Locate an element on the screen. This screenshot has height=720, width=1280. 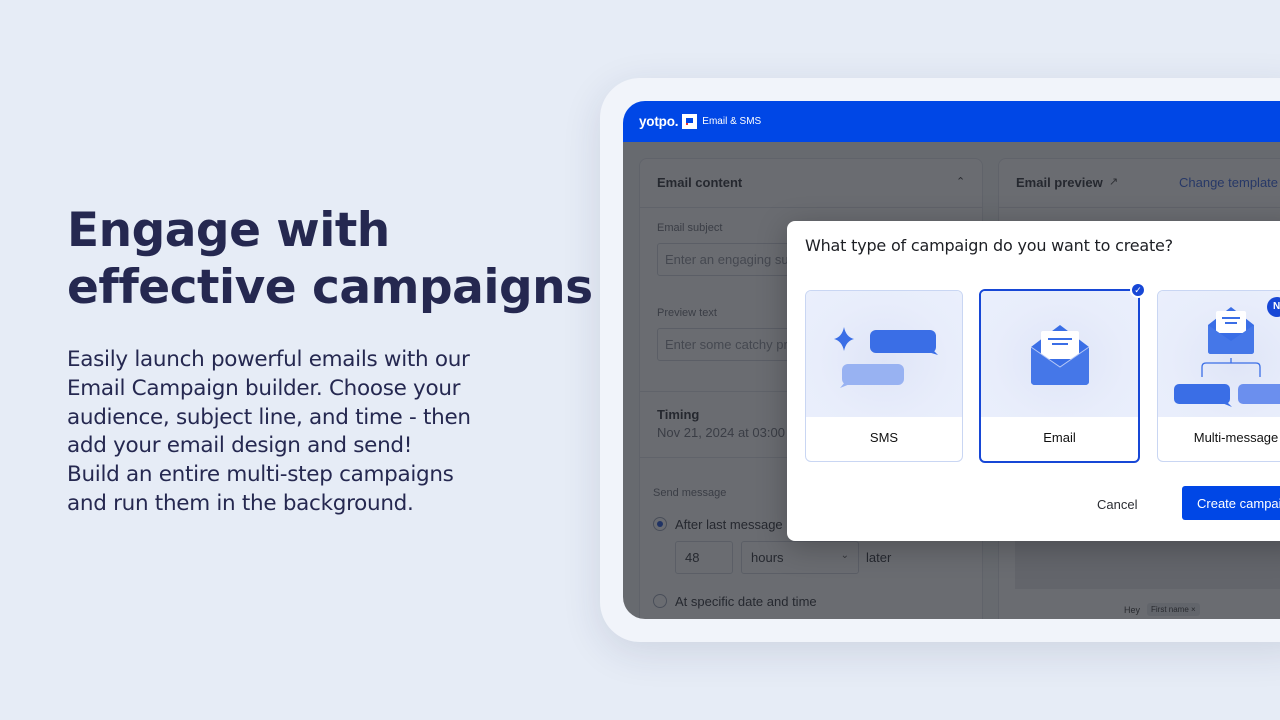
cancel-button: Cancel is located at coordinates (1117, 504).